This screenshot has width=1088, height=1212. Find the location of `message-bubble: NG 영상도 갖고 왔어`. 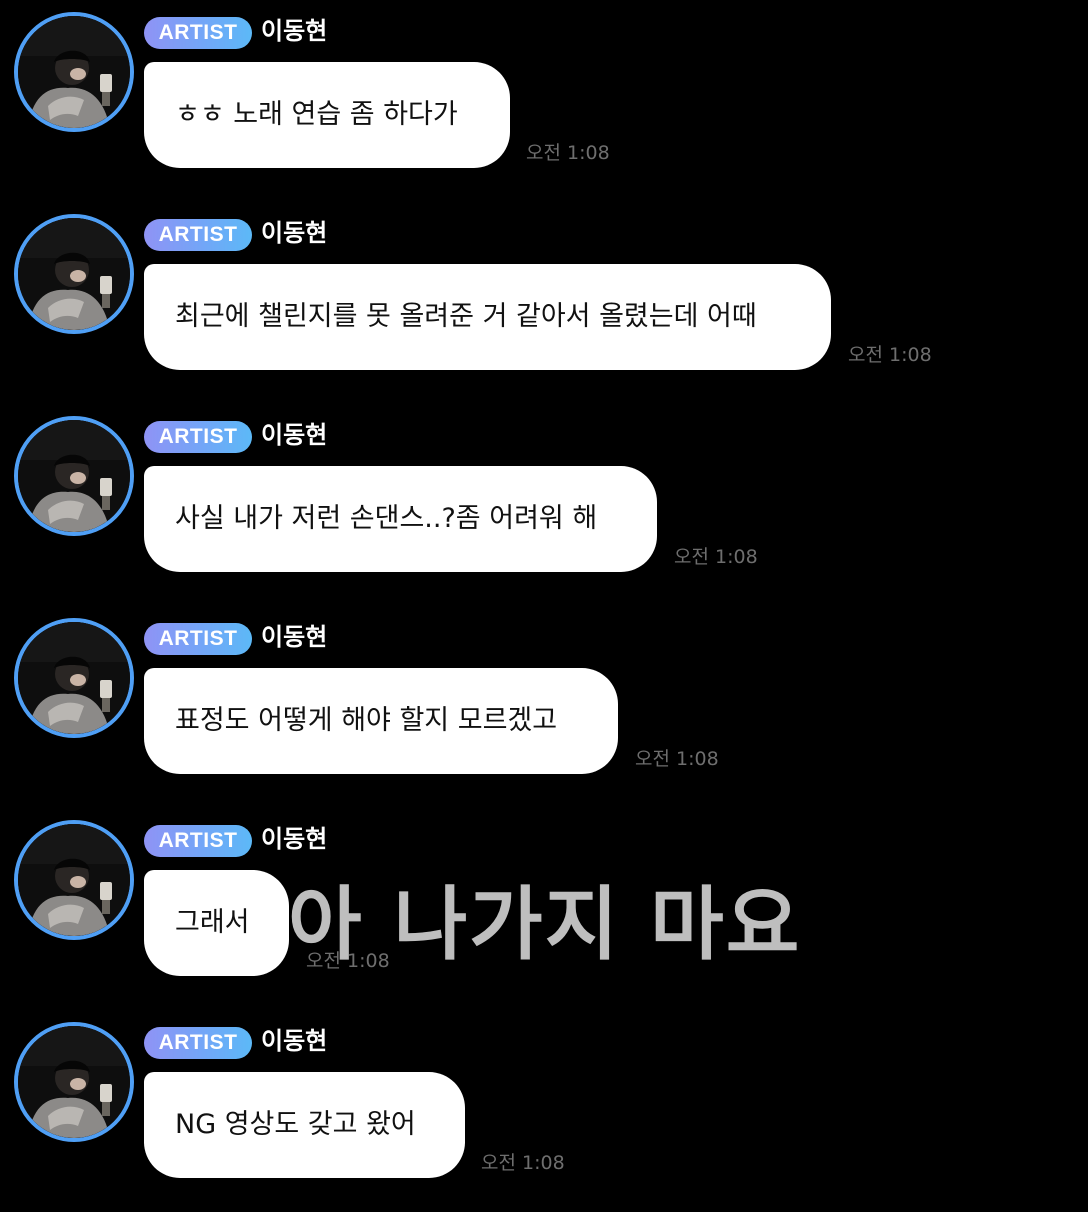

message-bubble: NG 영상도 갖고 왔어 is located at coordinates (304, 1125).